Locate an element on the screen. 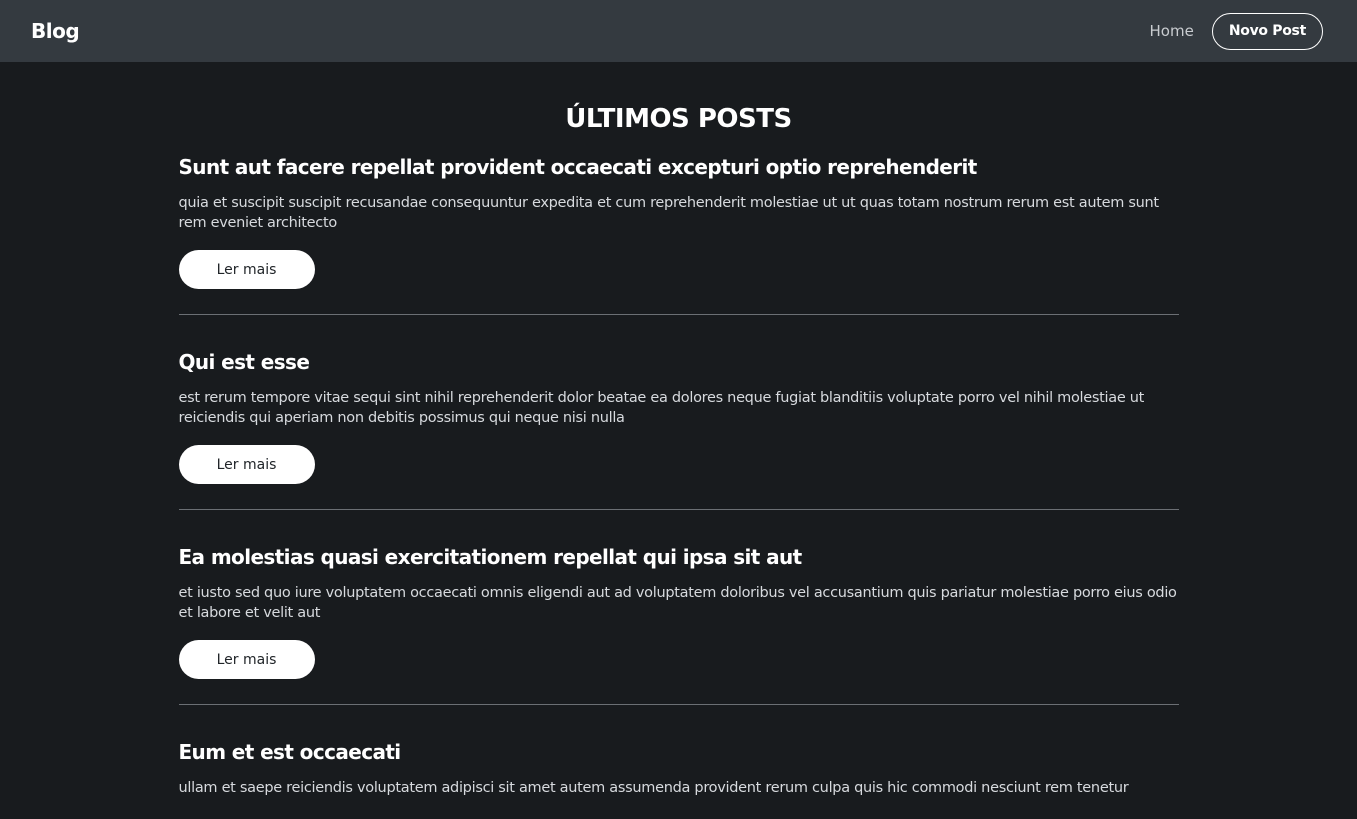 The height and width of the screenshot is (819, 1357). post-title: Qui est esse is located at coordinates (244, 362).